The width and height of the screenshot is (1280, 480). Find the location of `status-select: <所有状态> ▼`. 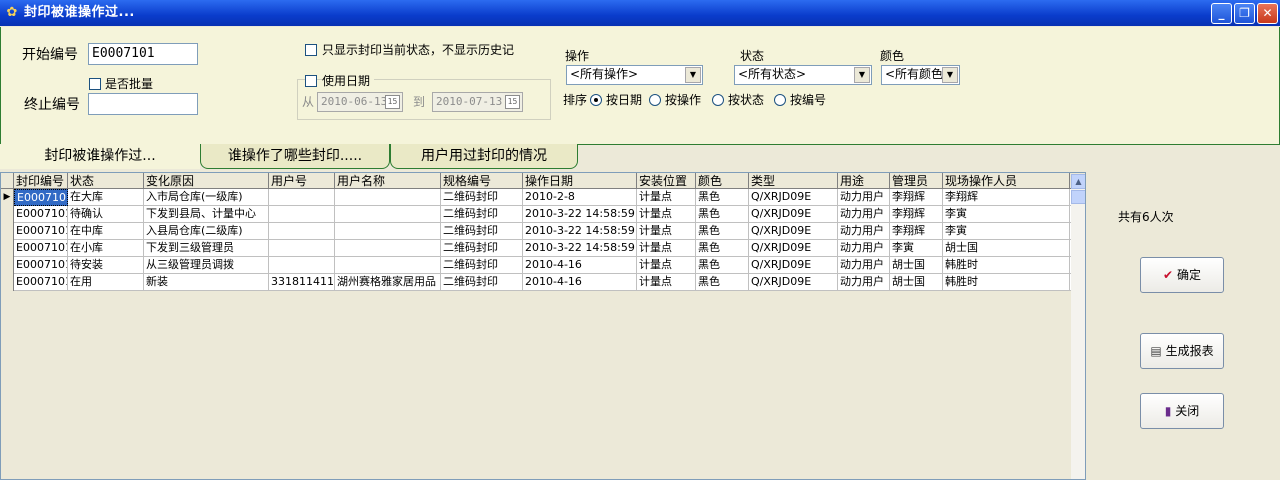

status-select: <所有状态> ▼ is located at coordinates (803, 75).